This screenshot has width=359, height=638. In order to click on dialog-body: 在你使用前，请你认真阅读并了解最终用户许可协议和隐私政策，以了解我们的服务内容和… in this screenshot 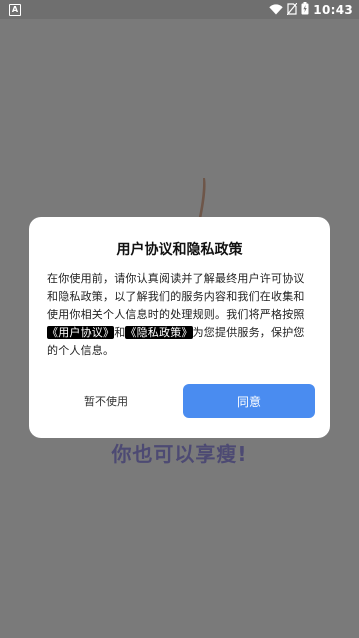, I will do `click(181, 315)`.